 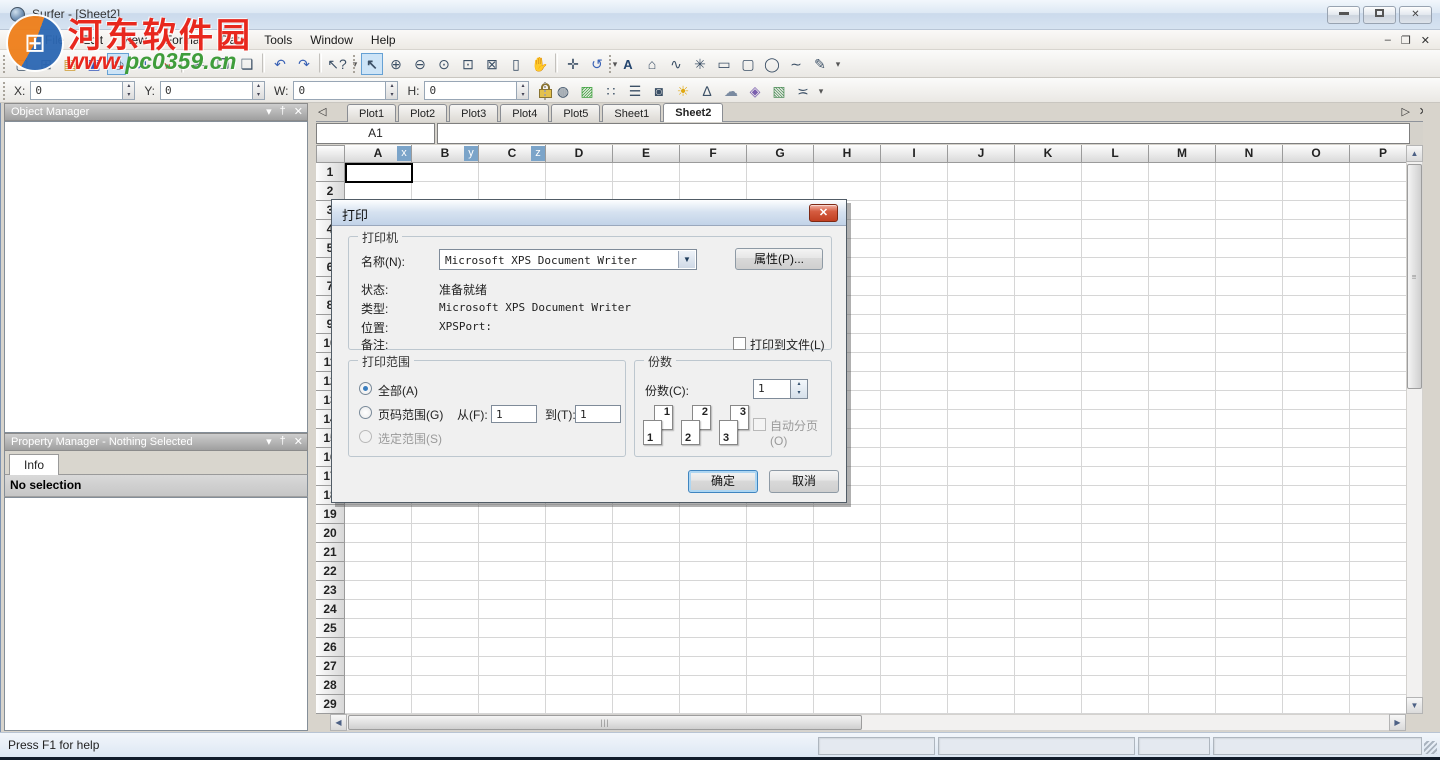 I want to click on tab-plot1: Plot1, so click(x=372, y=113).